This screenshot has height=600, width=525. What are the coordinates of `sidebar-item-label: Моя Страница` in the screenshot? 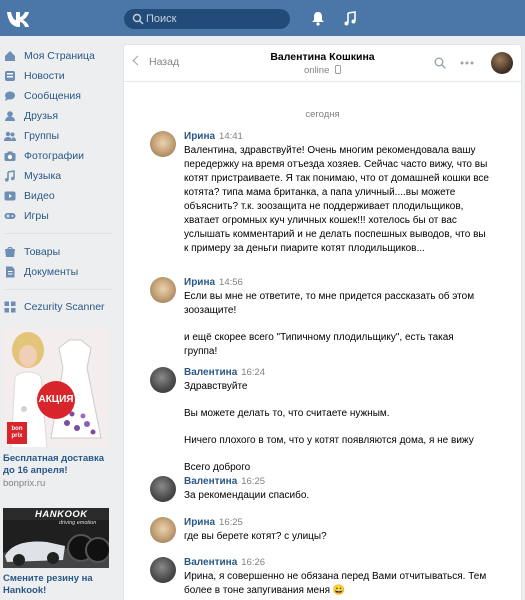 It's located at (59, 56).